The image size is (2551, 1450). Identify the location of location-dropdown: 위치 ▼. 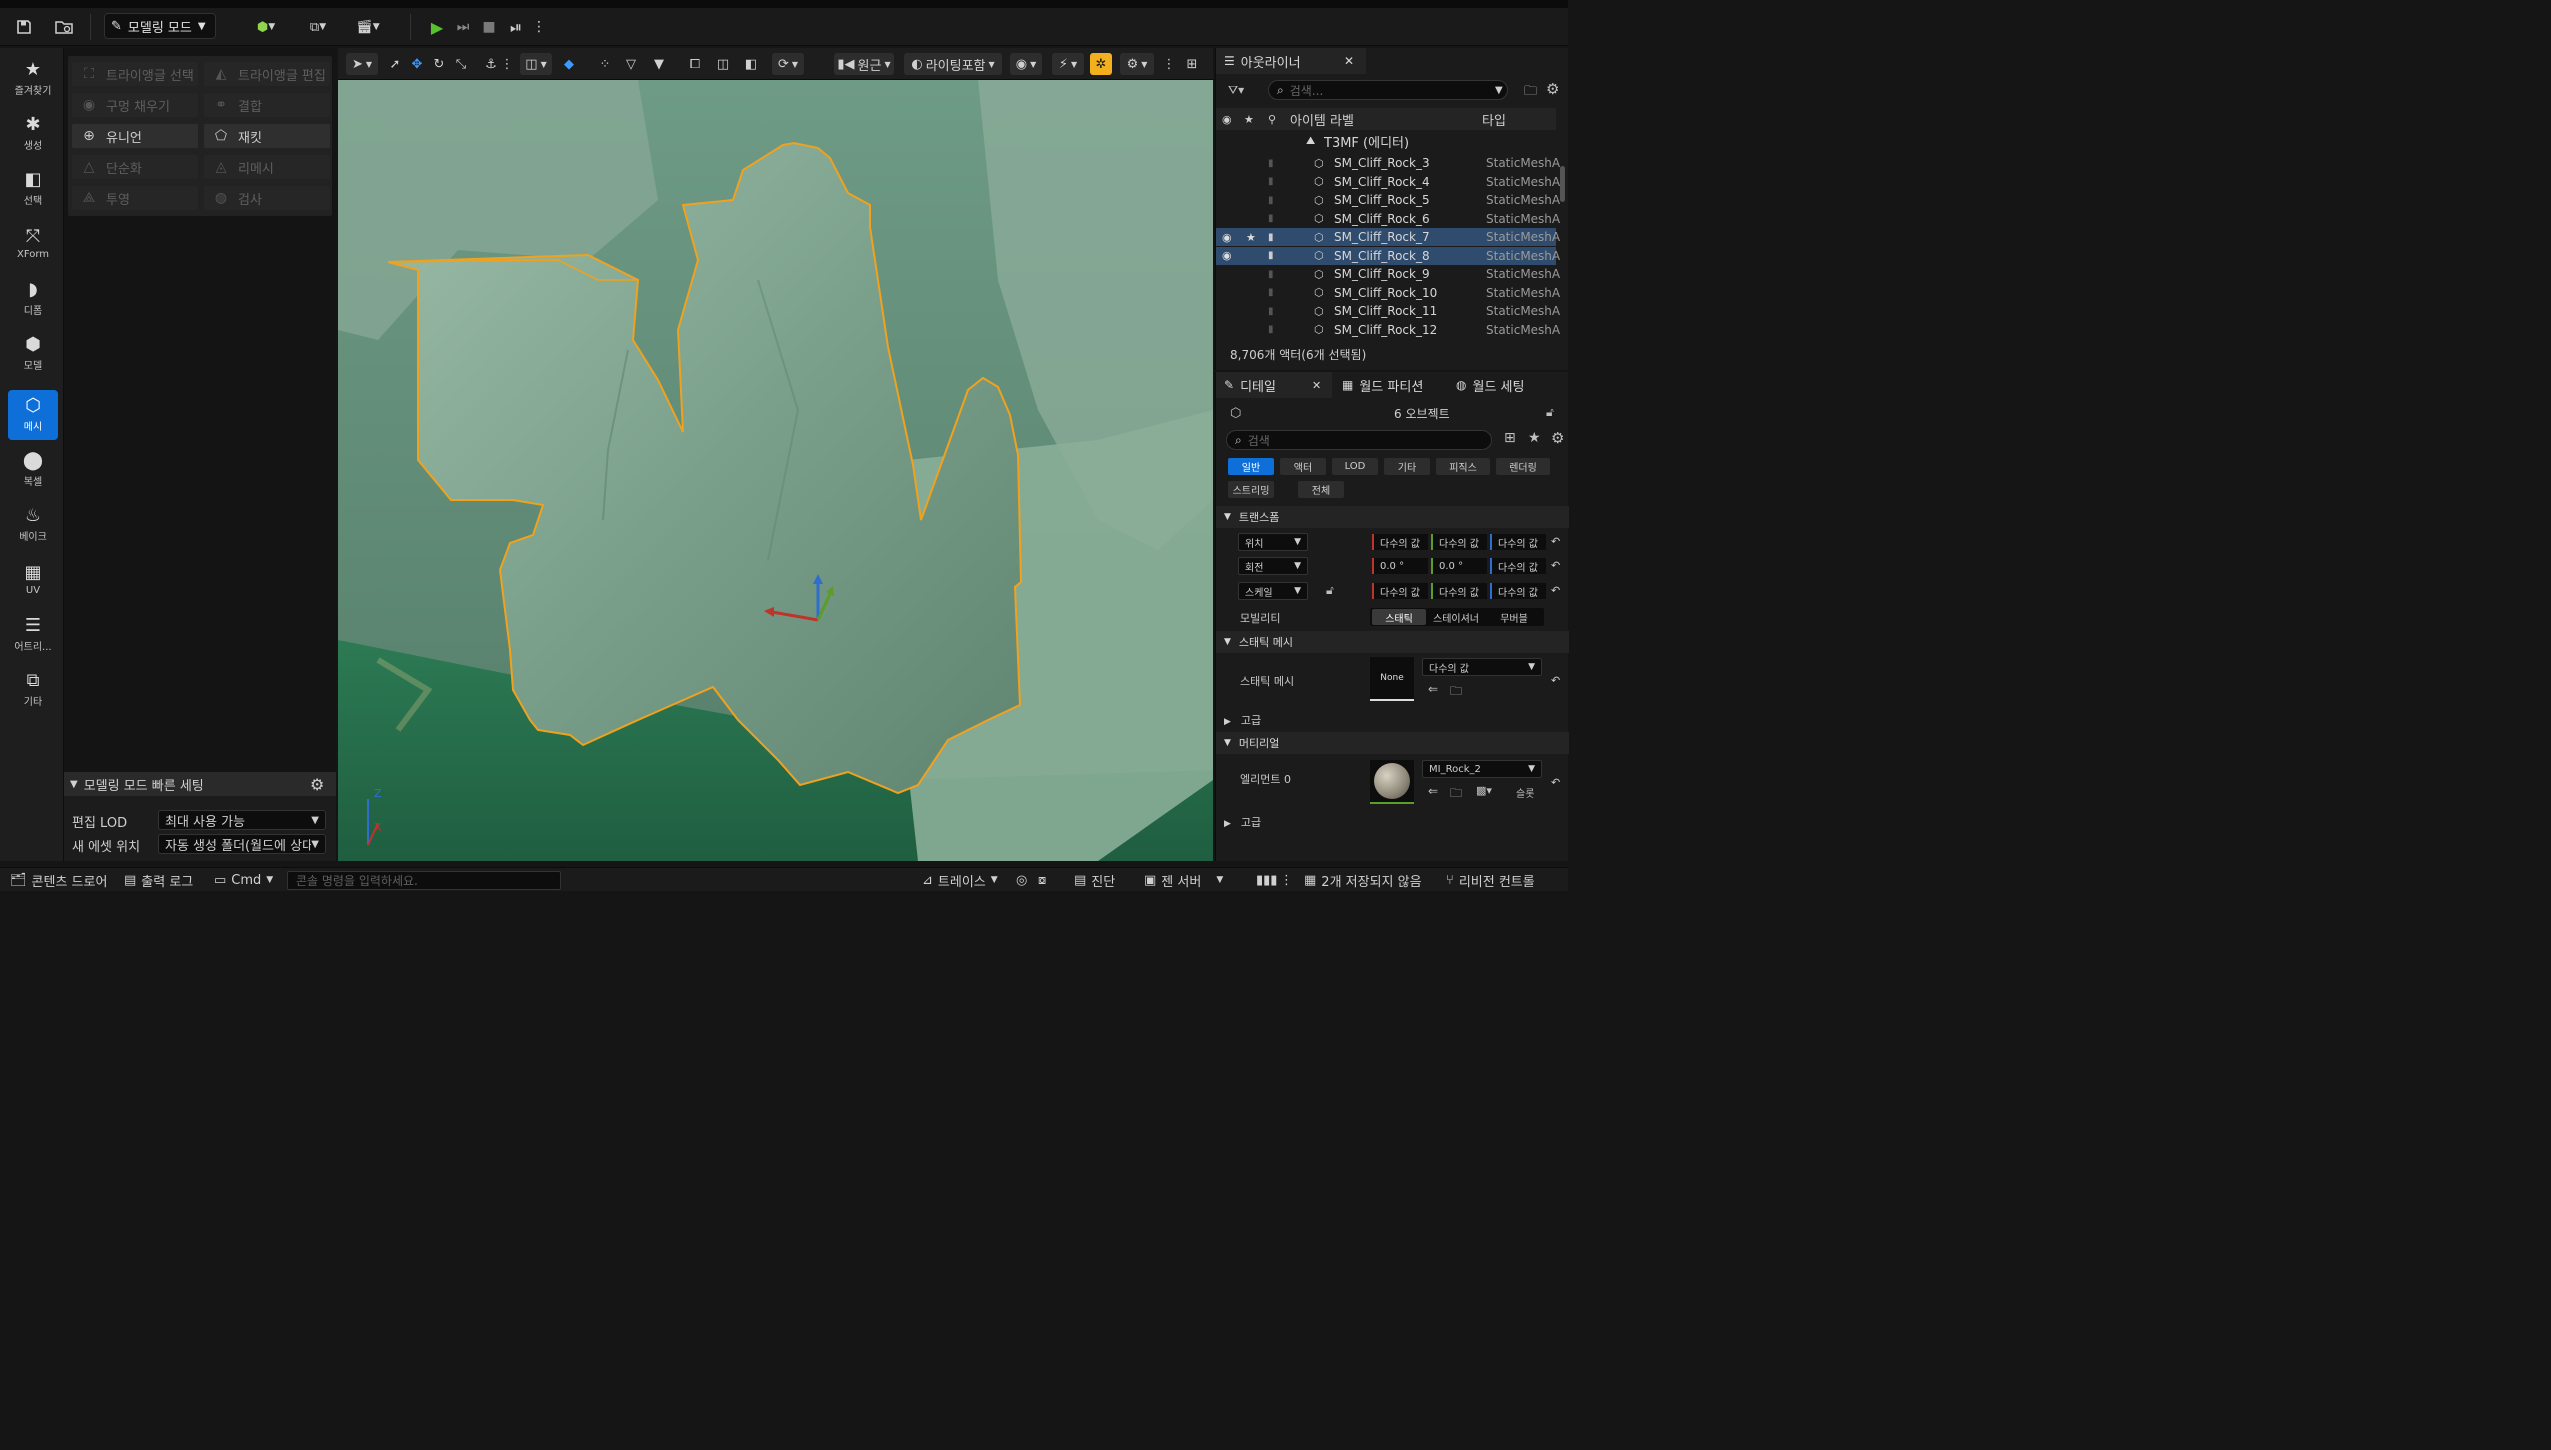
(1273, 542).